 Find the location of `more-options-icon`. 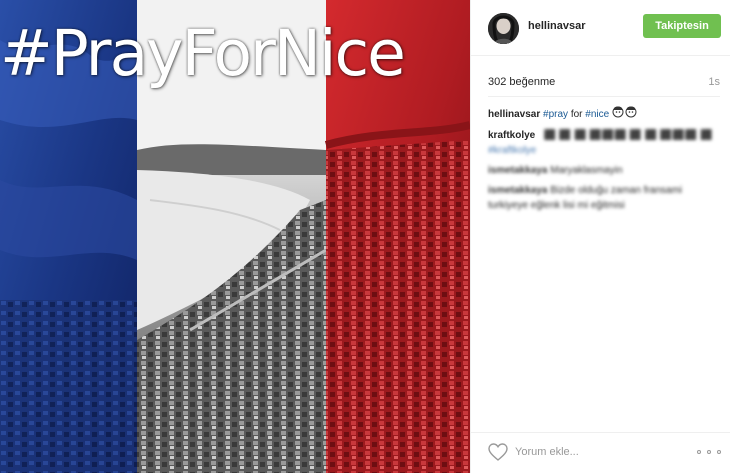

more-options-icon is located at coordinates (709, 452).